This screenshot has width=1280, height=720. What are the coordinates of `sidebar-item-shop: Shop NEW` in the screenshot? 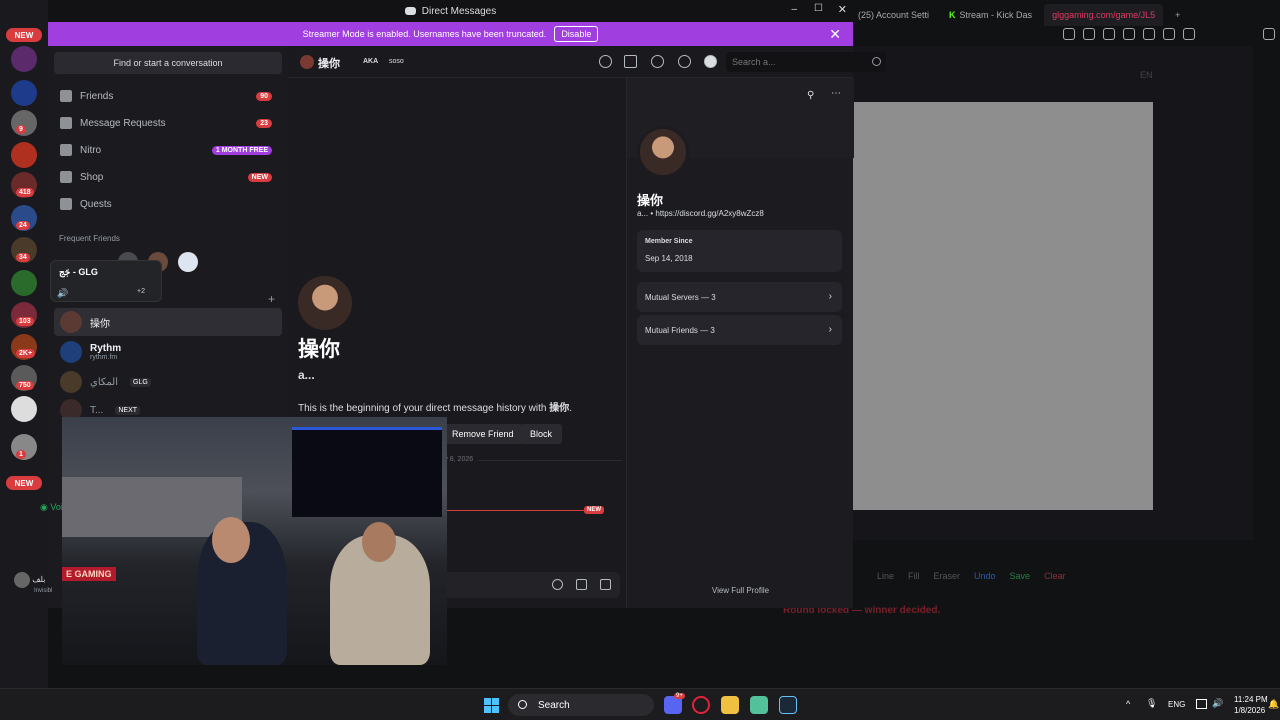 It's located at (168, 177).